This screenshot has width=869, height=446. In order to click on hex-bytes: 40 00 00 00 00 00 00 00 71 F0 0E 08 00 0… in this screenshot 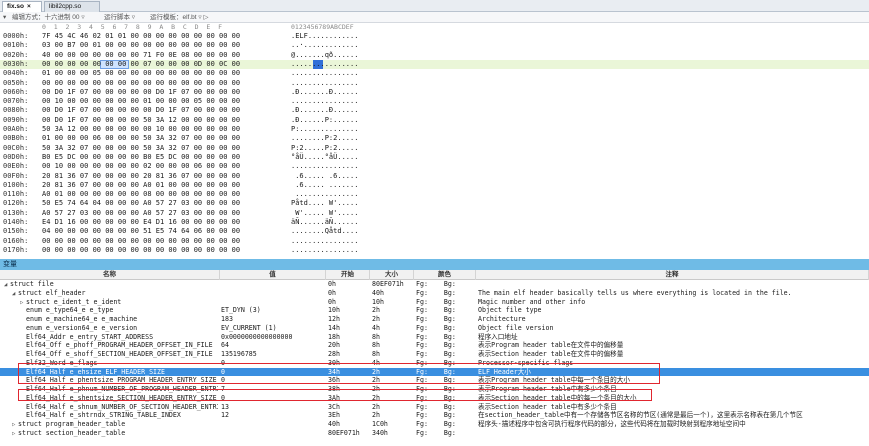, I will do `click(141, 55)`.